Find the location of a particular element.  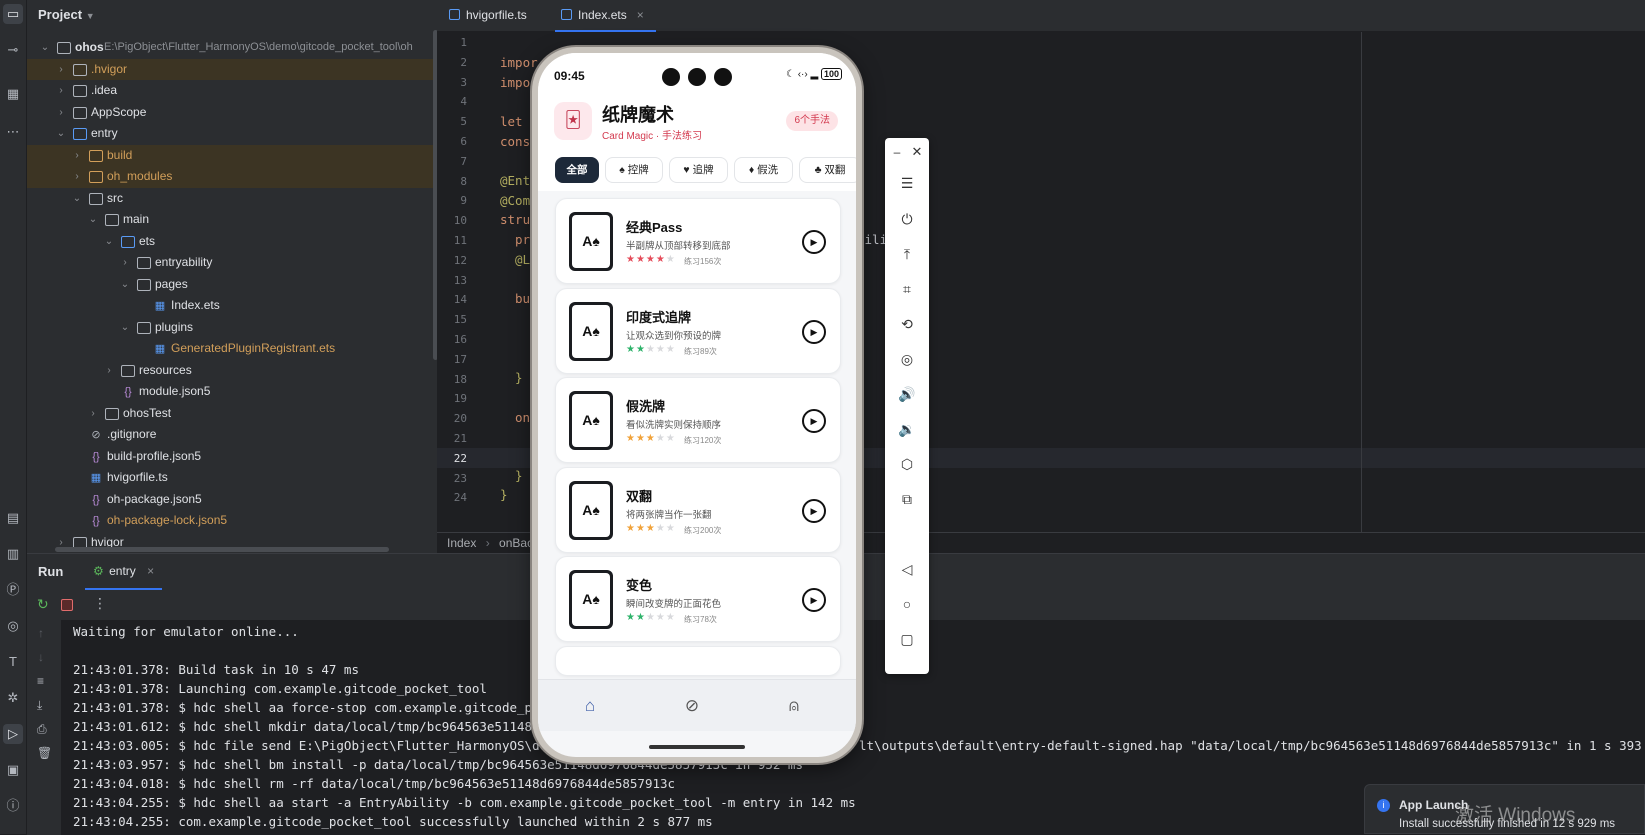

tree-item: ▦ Index.ets is located at coordinates (232, 306).